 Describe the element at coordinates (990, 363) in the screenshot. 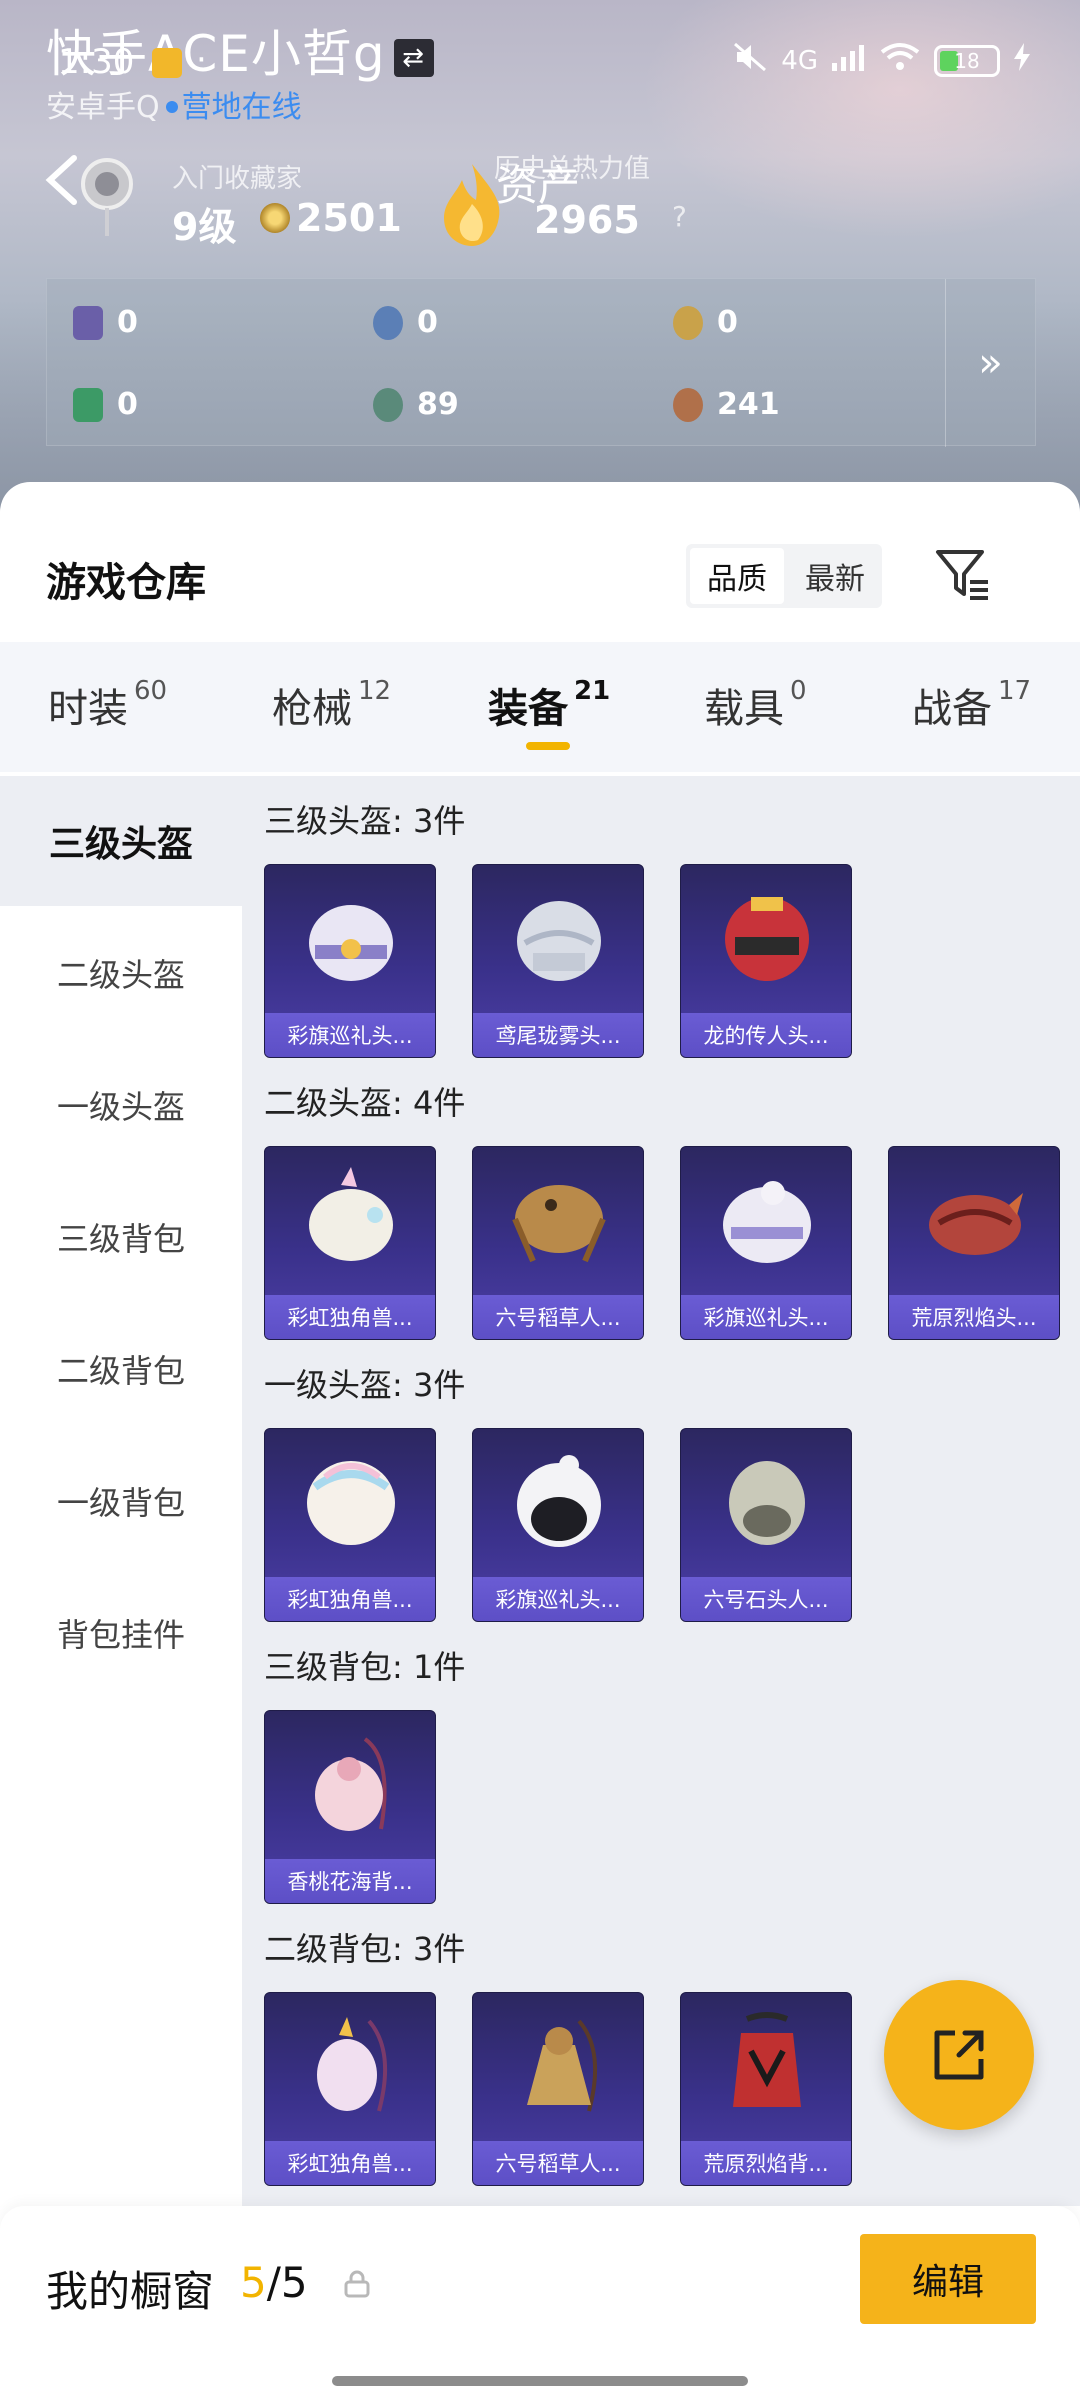

I see `stats-more-icon: »` at that location.